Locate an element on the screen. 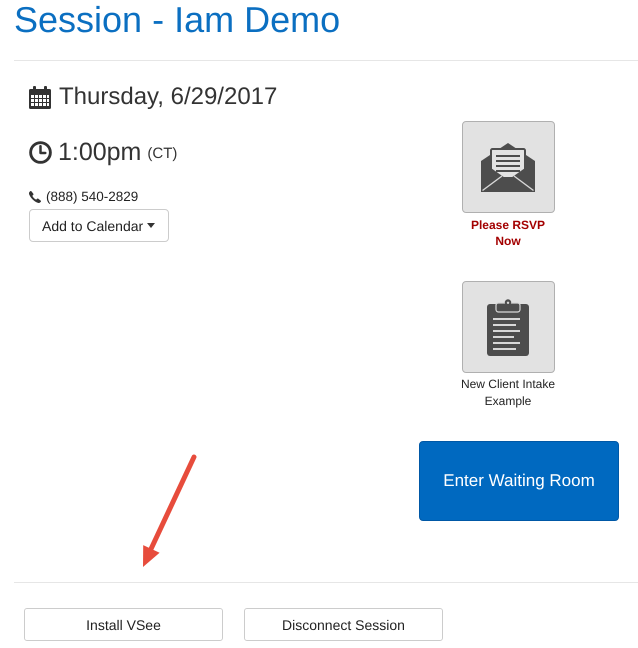 This screenshot has height=648, width=638. caret-icon is located at coordinates (151, 225).